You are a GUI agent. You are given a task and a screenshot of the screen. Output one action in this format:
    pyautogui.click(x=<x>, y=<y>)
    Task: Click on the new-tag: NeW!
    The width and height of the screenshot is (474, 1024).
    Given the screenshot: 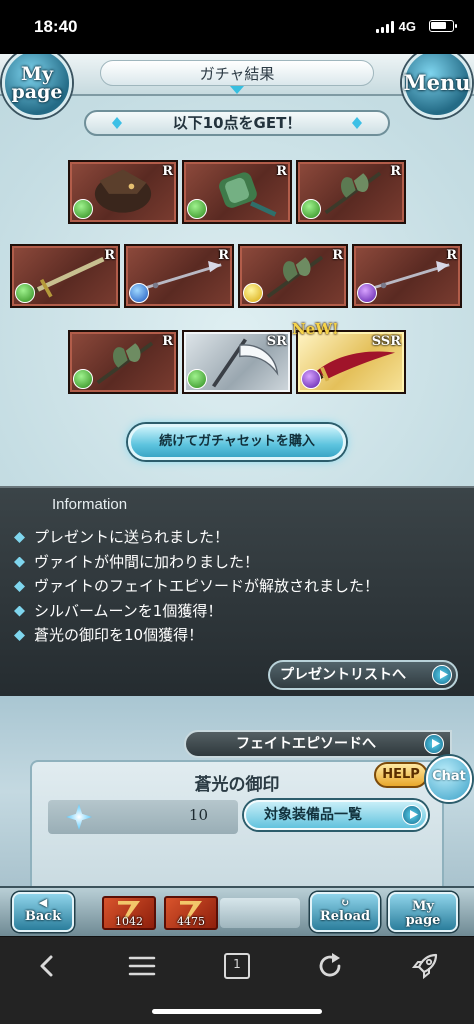 What is the action you would take?
    pyautogui.click(x=315, y=329)
    